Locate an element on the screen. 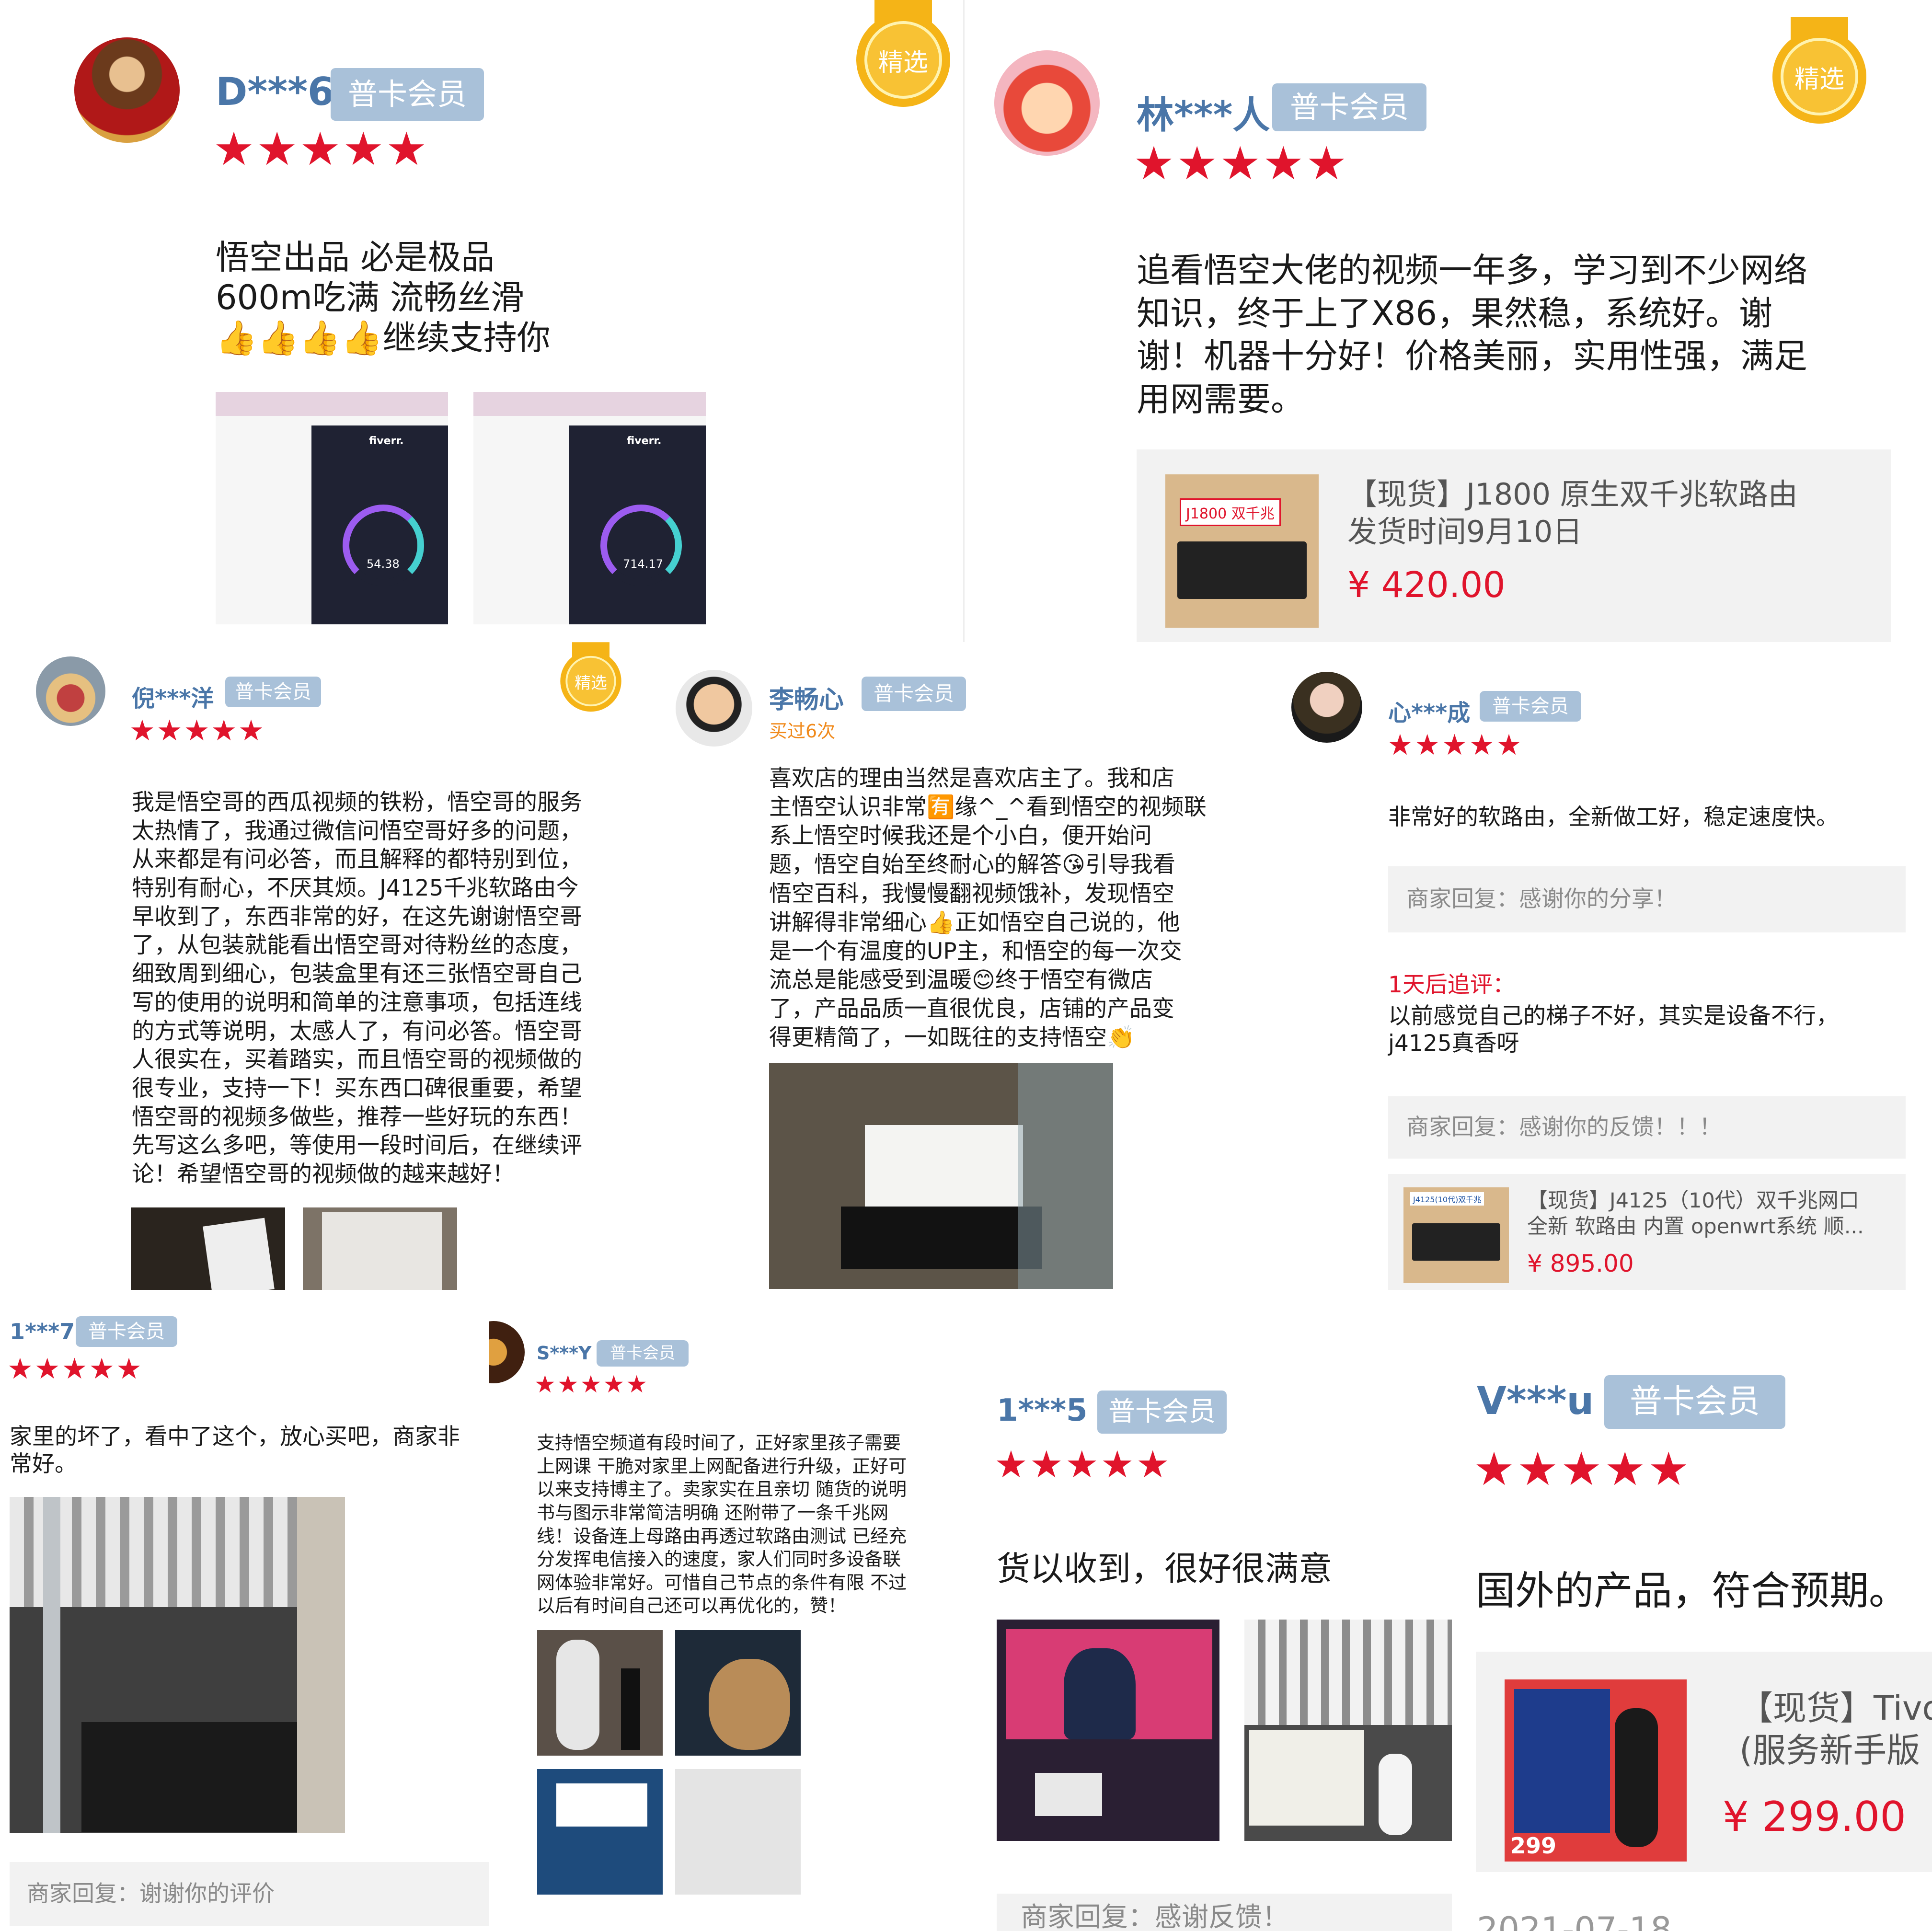 Image resolution: width=1932 pixels, height=1931 pixels. review-text: 家里的坏了，看中了这个，放心买吧，商家非 常好。 is located at coordinates (235, 1451).